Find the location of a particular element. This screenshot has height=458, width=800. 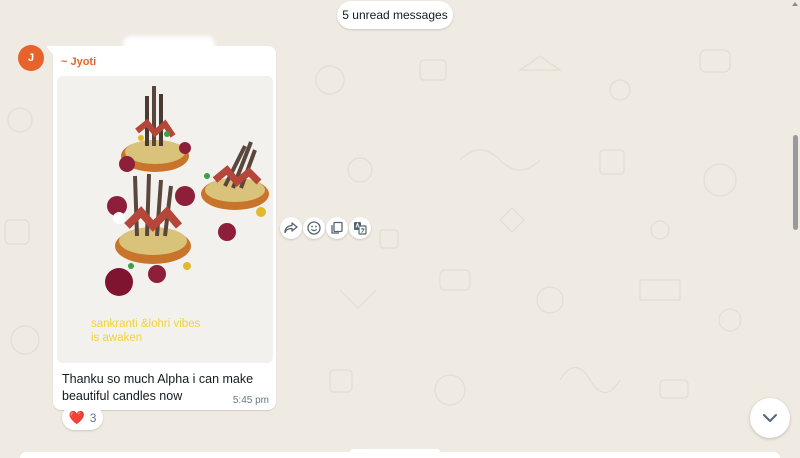

translate-button is located at coordinates (360, 228).